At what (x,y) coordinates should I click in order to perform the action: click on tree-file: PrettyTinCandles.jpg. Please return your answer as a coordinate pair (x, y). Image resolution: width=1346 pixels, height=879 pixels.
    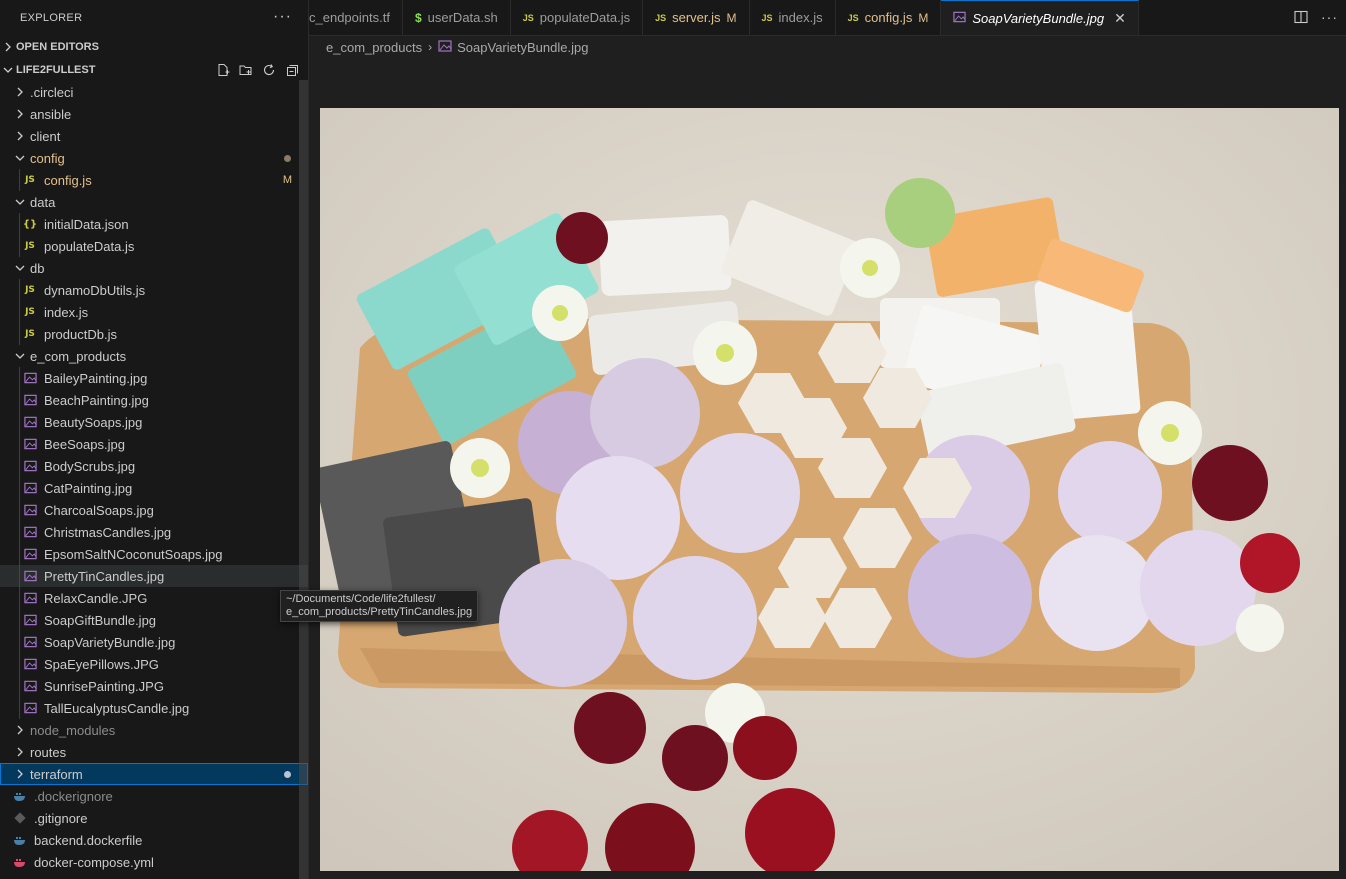
    Looking at the image, I should click on (154, 576).